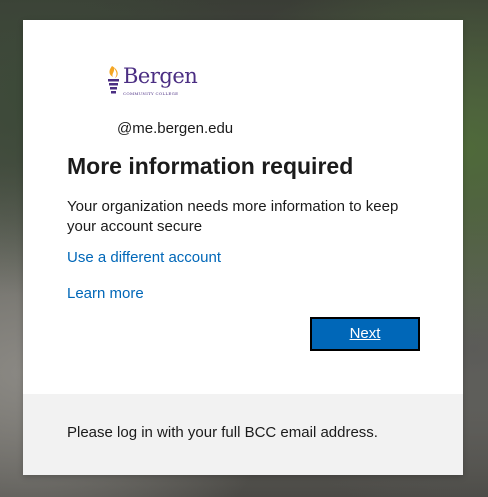  Describe the element at coordinates (144, 257) in the screenshot. I see `use-different-account-link: Use a different account` at that location.